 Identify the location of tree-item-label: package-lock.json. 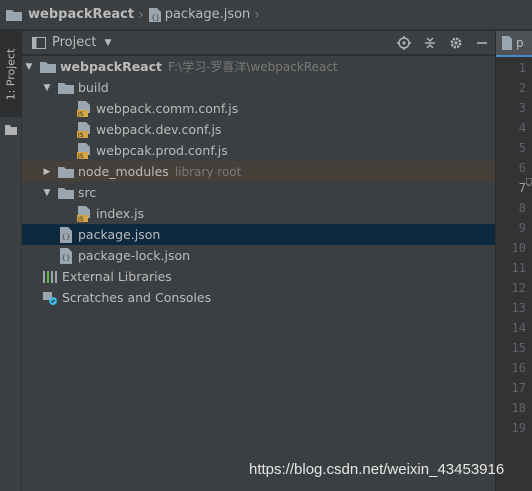
(134, 255).